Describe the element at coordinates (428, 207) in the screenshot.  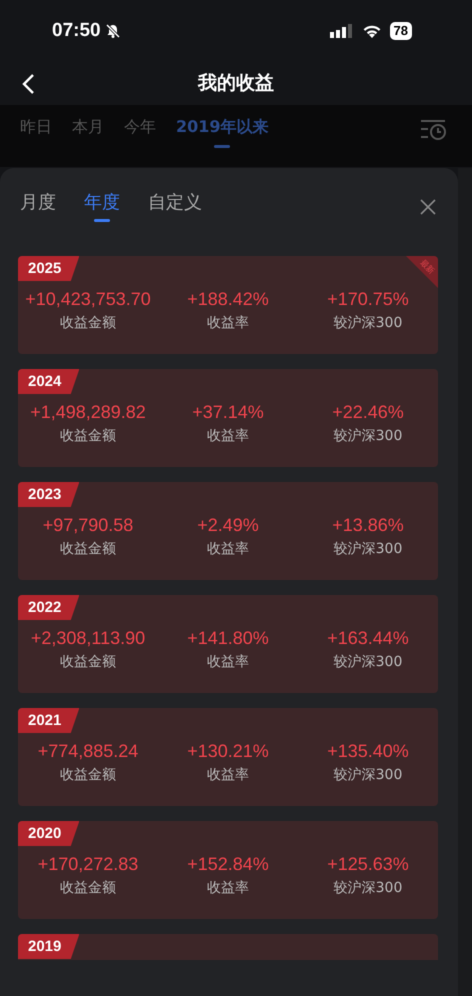
I see `close-button` at that location.